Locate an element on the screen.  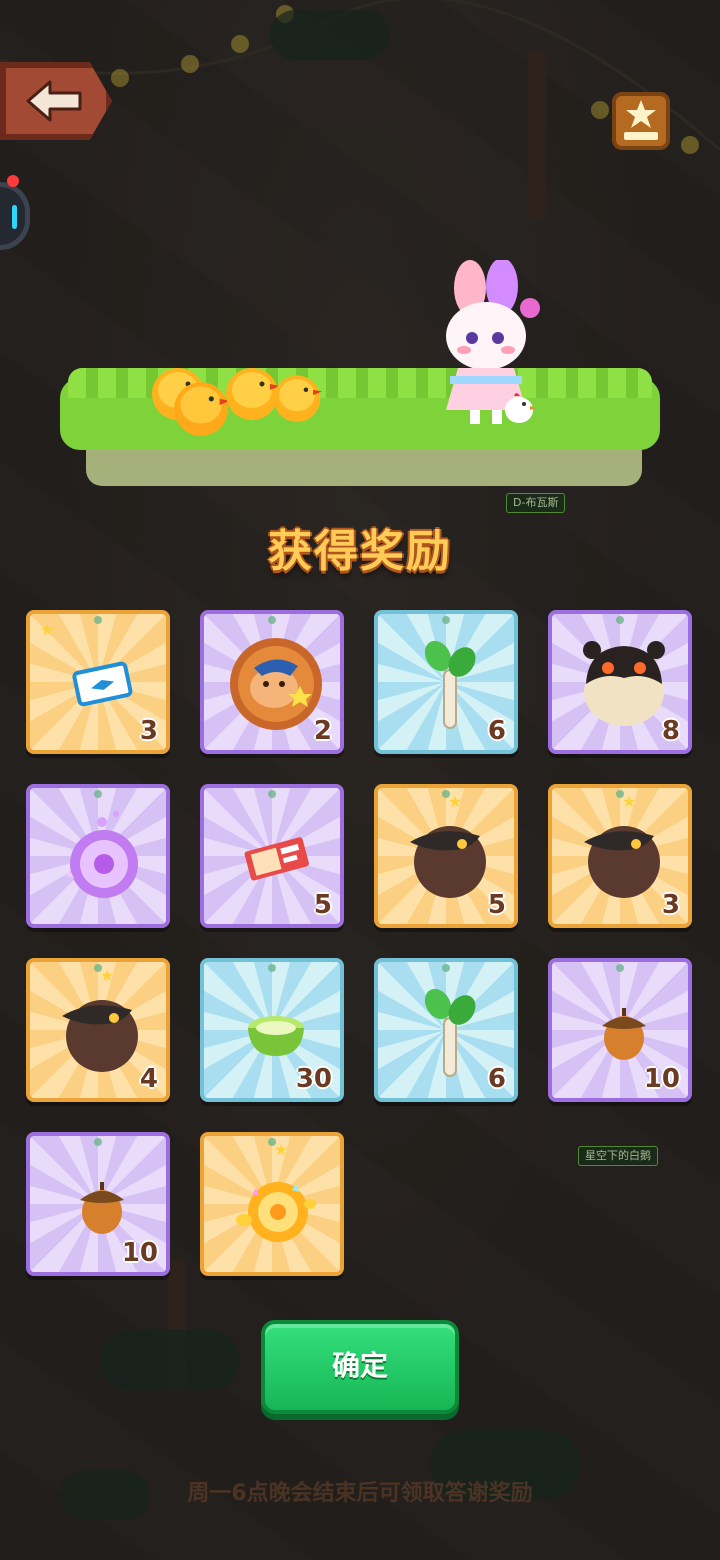
reward-count: 4 is located at coordinates (148, 1079).